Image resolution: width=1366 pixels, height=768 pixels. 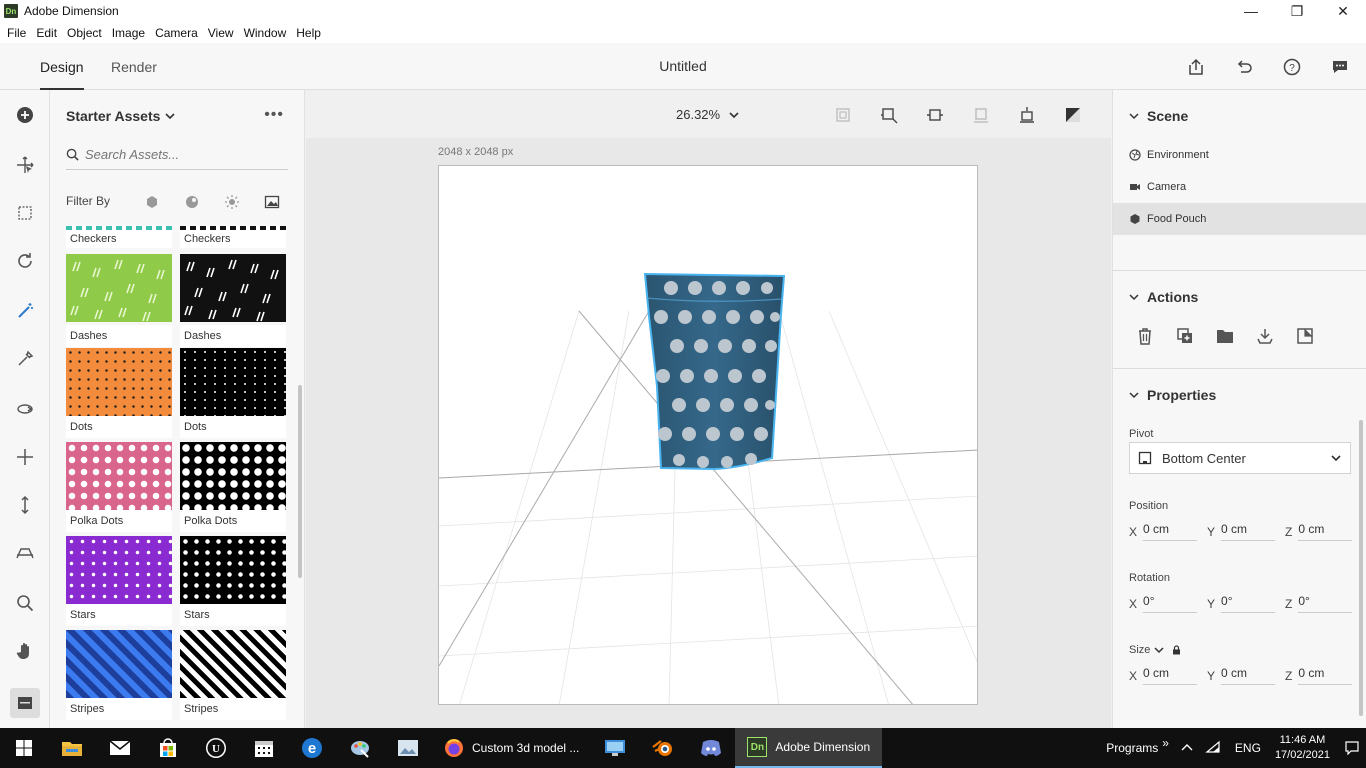 I want to click on orbit-camera-icon, so click(x=25, y=409).